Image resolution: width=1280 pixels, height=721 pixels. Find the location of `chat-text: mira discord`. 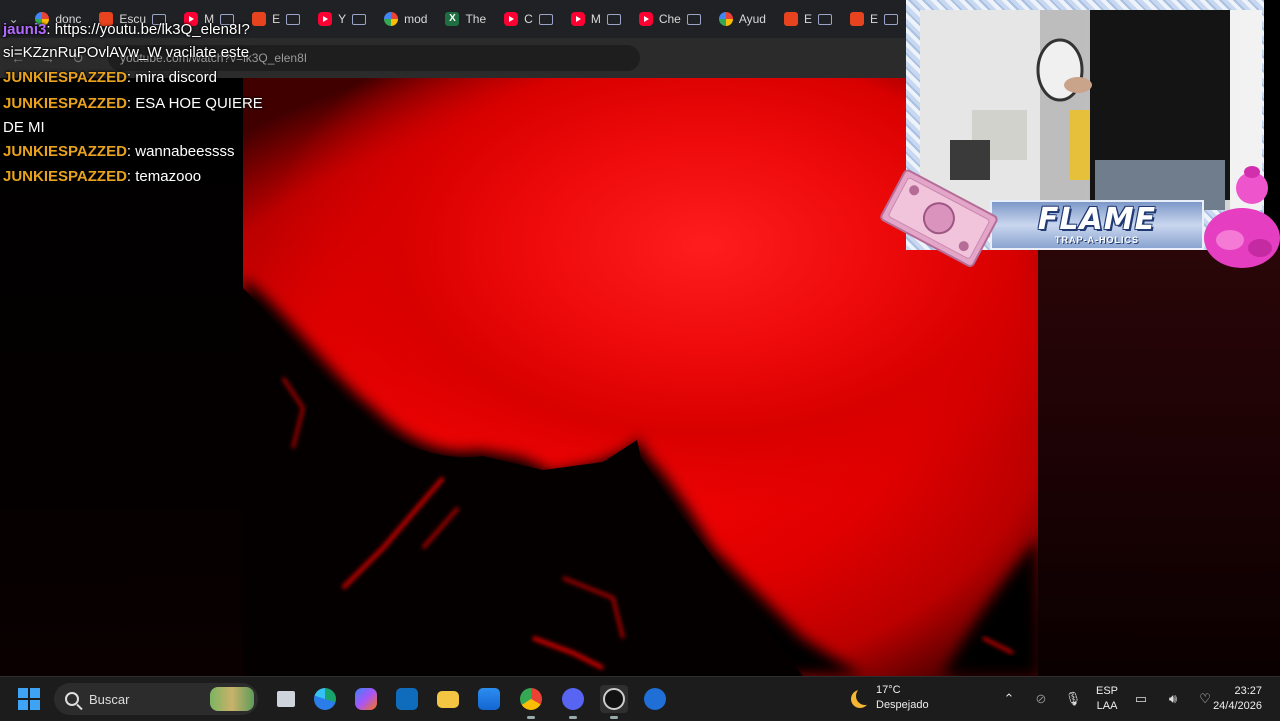

chat-text: mira discord is located at coordinates (176, 77).